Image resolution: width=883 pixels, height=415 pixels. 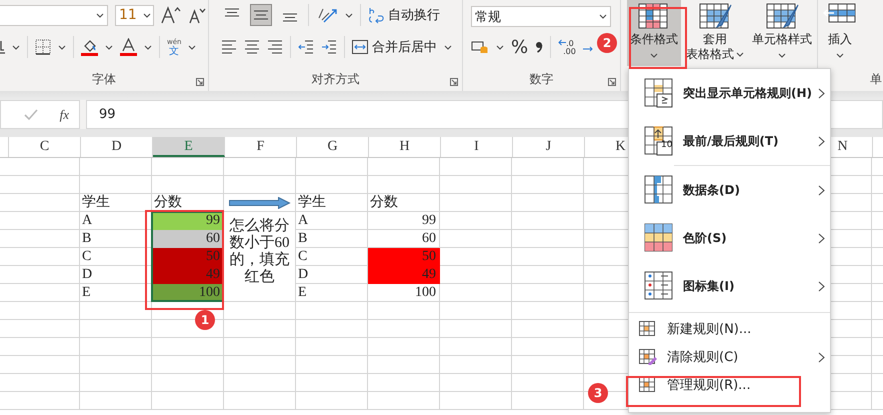 What do you see at coordinates (425, 293) in the screenshot?
I see `table-cell-text: 100` at bounding box center [425, 293].